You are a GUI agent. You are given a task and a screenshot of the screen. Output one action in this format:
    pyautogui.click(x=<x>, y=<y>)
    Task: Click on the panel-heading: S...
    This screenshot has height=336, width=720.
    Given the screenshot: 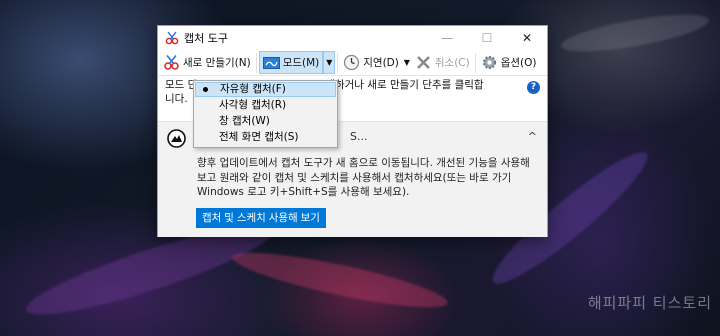 What is the action you would take?
    pyautogui.click(x=359, y=136)
    